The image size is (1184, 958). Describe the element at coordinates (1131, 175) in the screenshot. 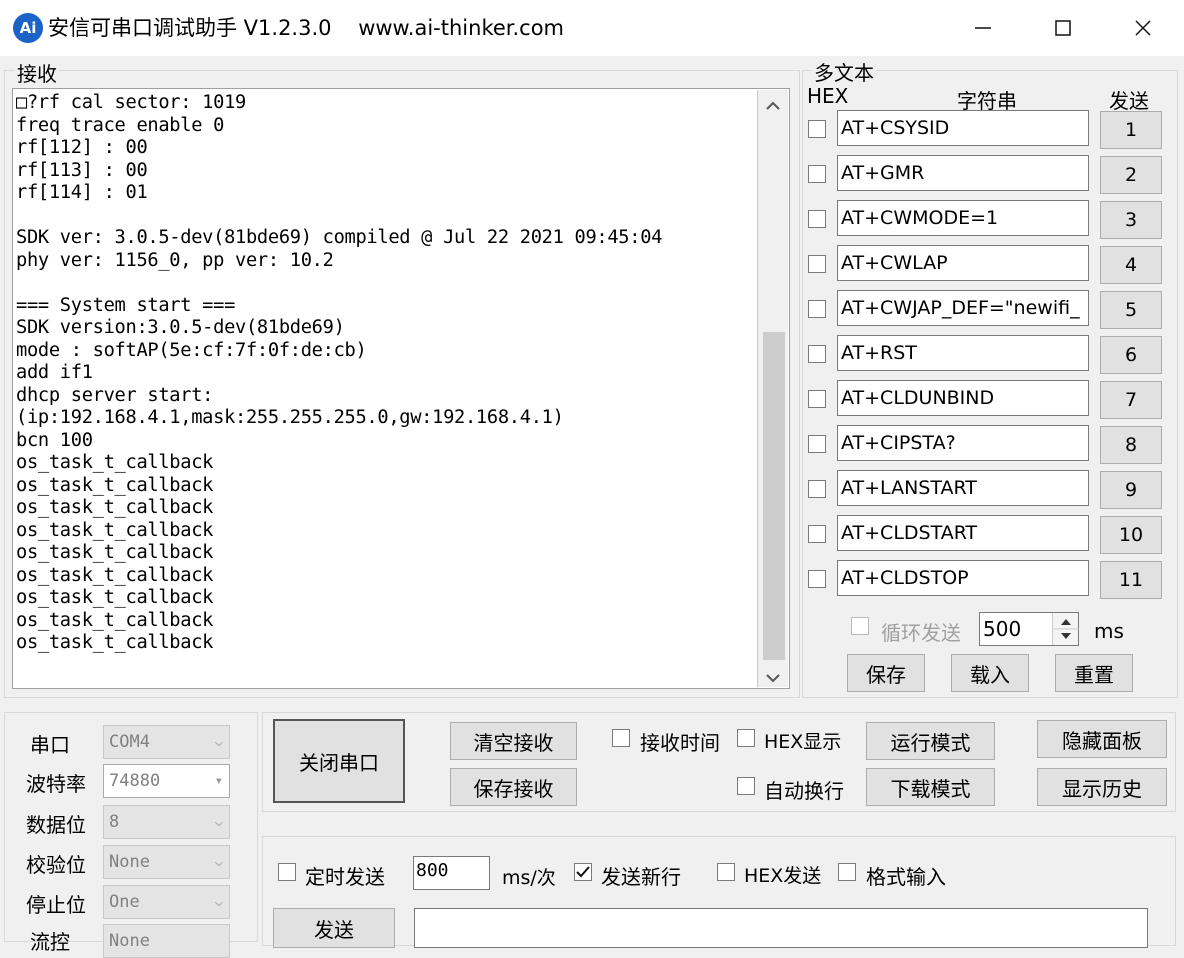

I see `send-command-button-2: 2` at that location.